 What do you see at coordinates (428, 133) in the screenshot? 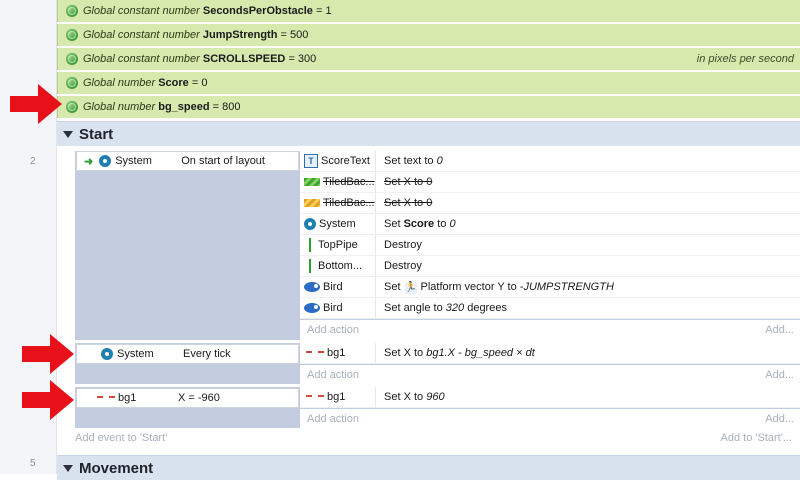
I see `group-header-start: Start` at bounding box center [428, 133].